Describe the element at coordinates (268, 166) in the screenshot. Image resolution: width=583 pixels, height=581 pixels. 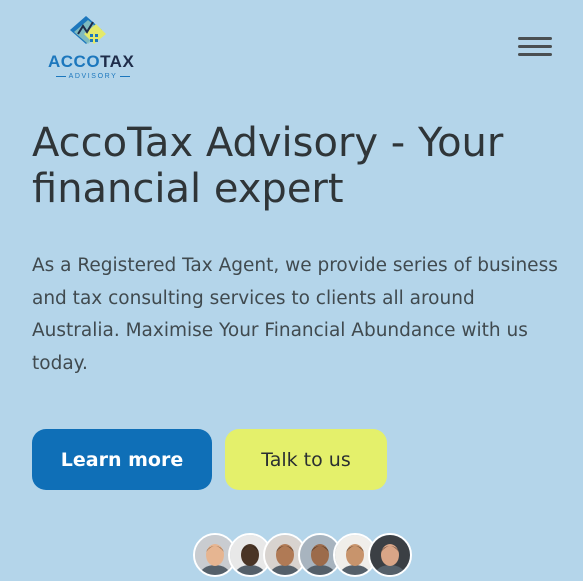
I see `hero-title: AccoTax Advisory - Your financial expert` at that location.